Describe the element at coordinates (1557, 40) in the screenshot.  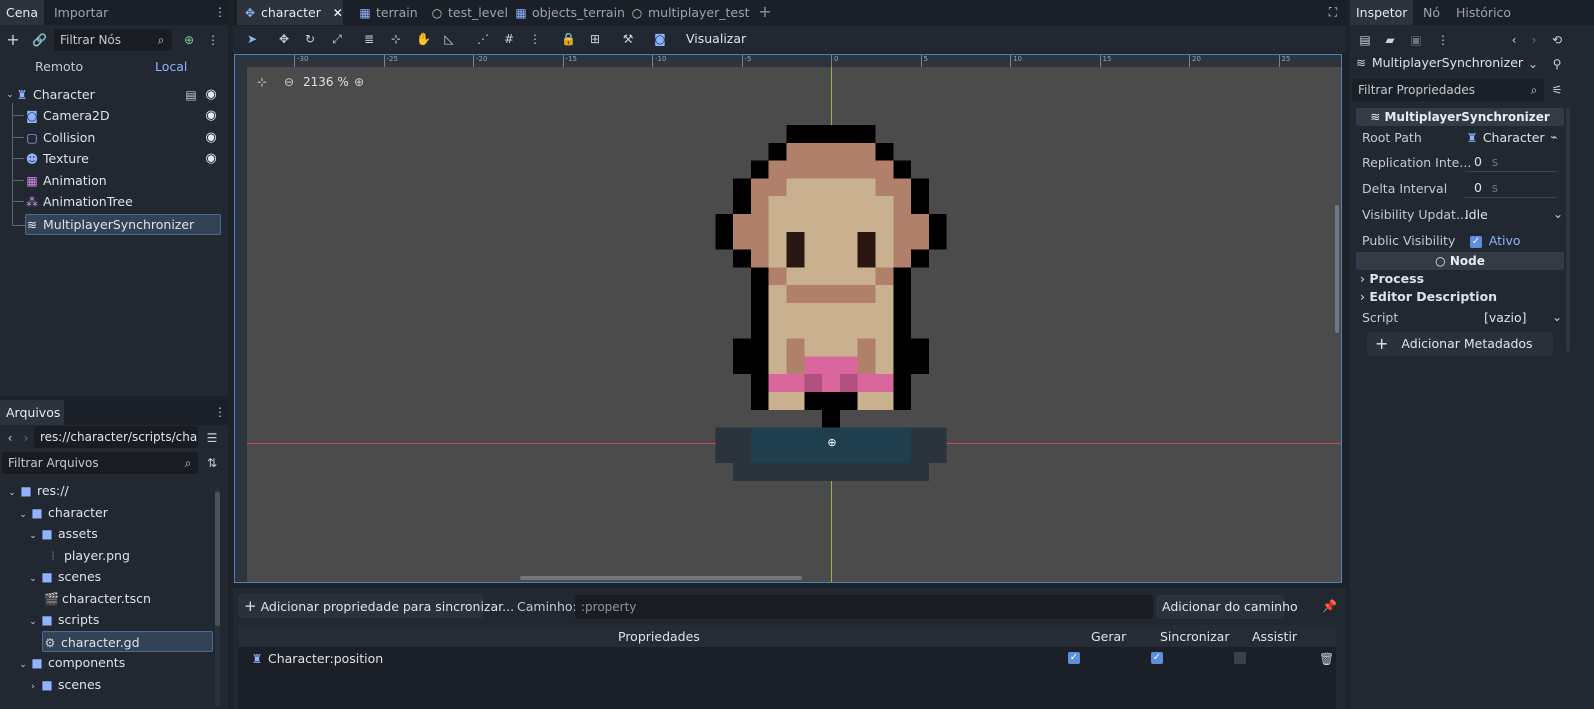
I see `history-icon: ⟲` at that location.